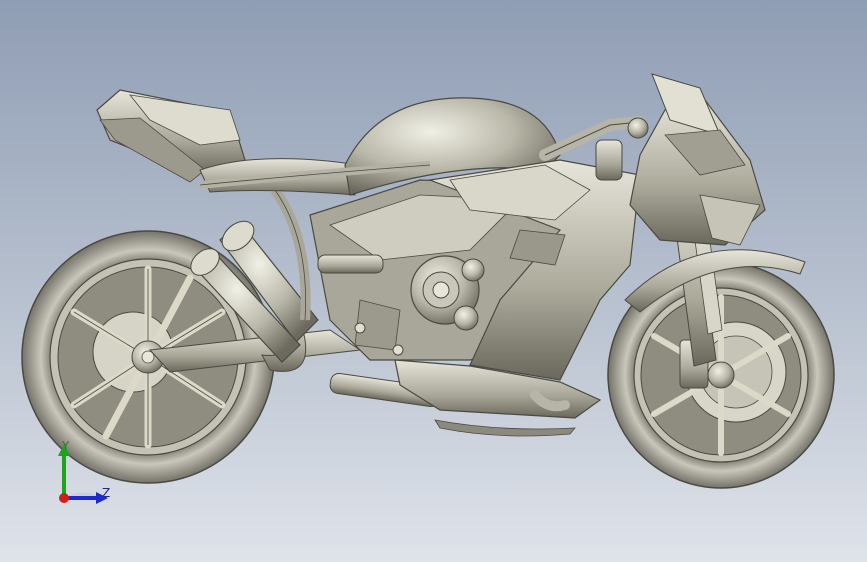 Image resolution: width=867 pixels, height=562 pixels. Describe the element at coordinates (66, 446) in the screenshot. I see `y-axis-label: Y` at that location.